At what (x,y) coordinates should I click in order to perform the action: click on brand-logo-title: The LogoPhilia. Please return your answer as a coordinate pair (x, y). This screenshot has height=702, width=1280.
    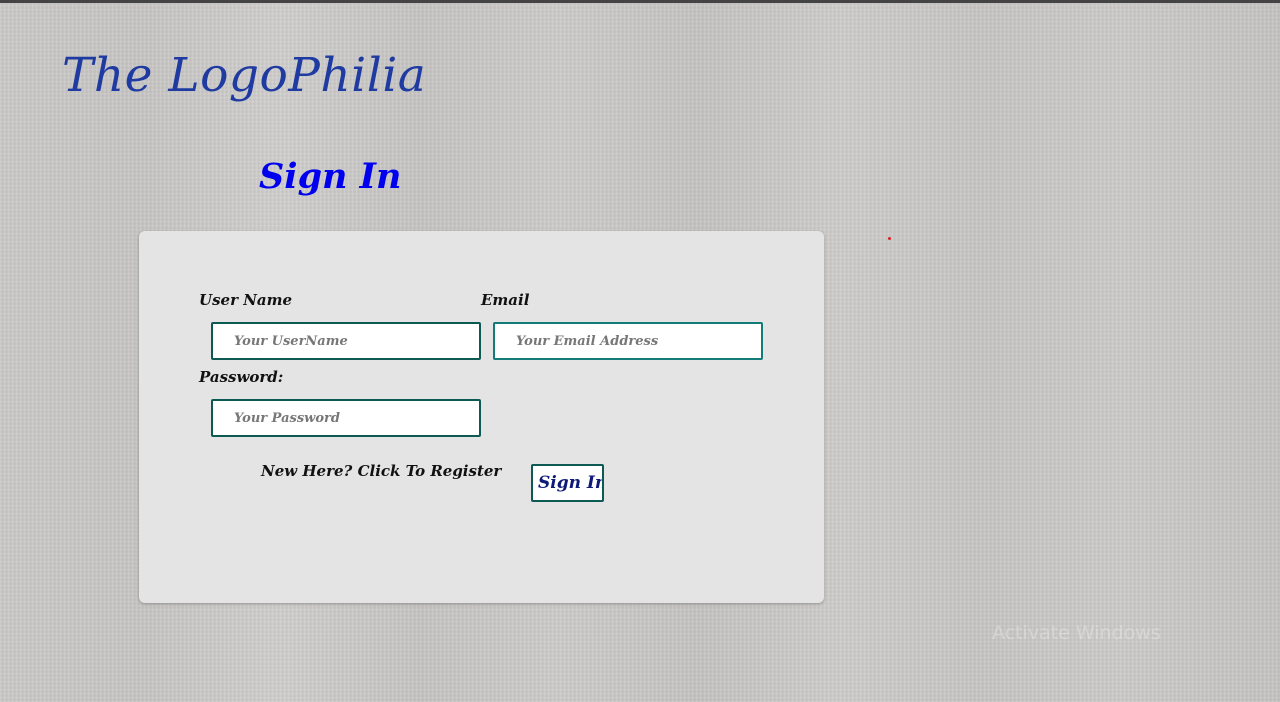
    Looking at the image, I should click on (244, 75).